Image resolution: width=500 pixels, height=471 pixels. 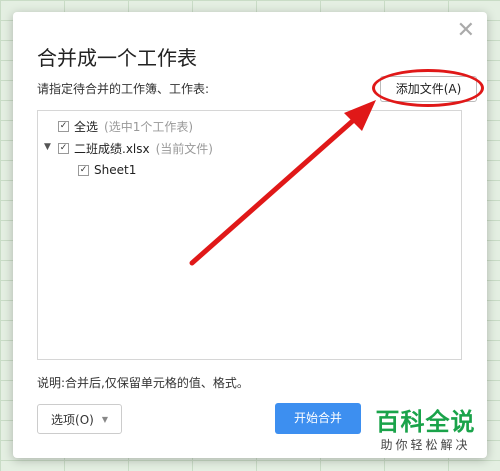 What do you see at coordinates (72, 419) in the screenshot?
I see `options-label: 选项(O)` at bounding box center [72, 419].